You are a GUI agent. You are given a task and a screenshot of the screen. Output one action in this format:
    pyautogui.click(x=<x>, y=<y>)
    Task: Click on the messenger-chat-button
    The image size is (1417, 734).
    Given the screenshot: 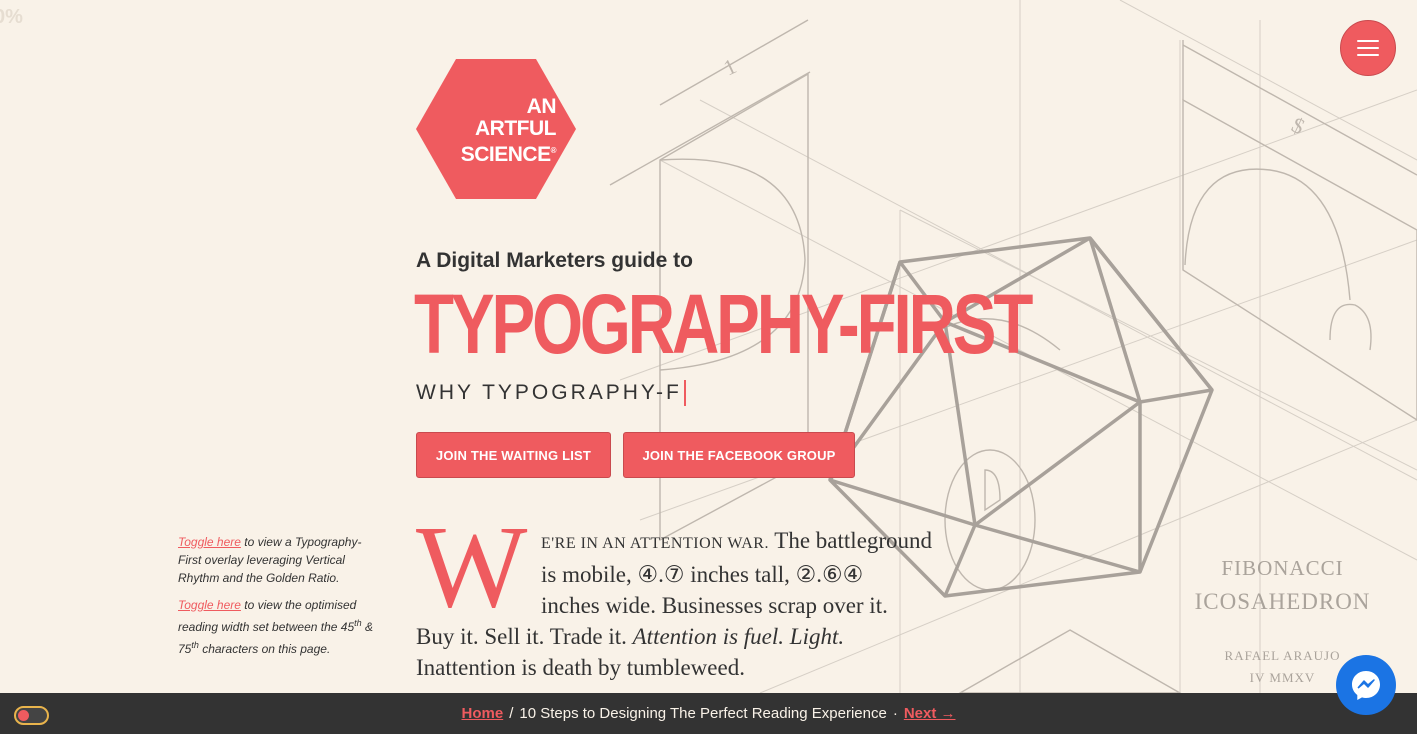 What is the action you would take?
    pyautogui.click(x=1366, y=685)
    